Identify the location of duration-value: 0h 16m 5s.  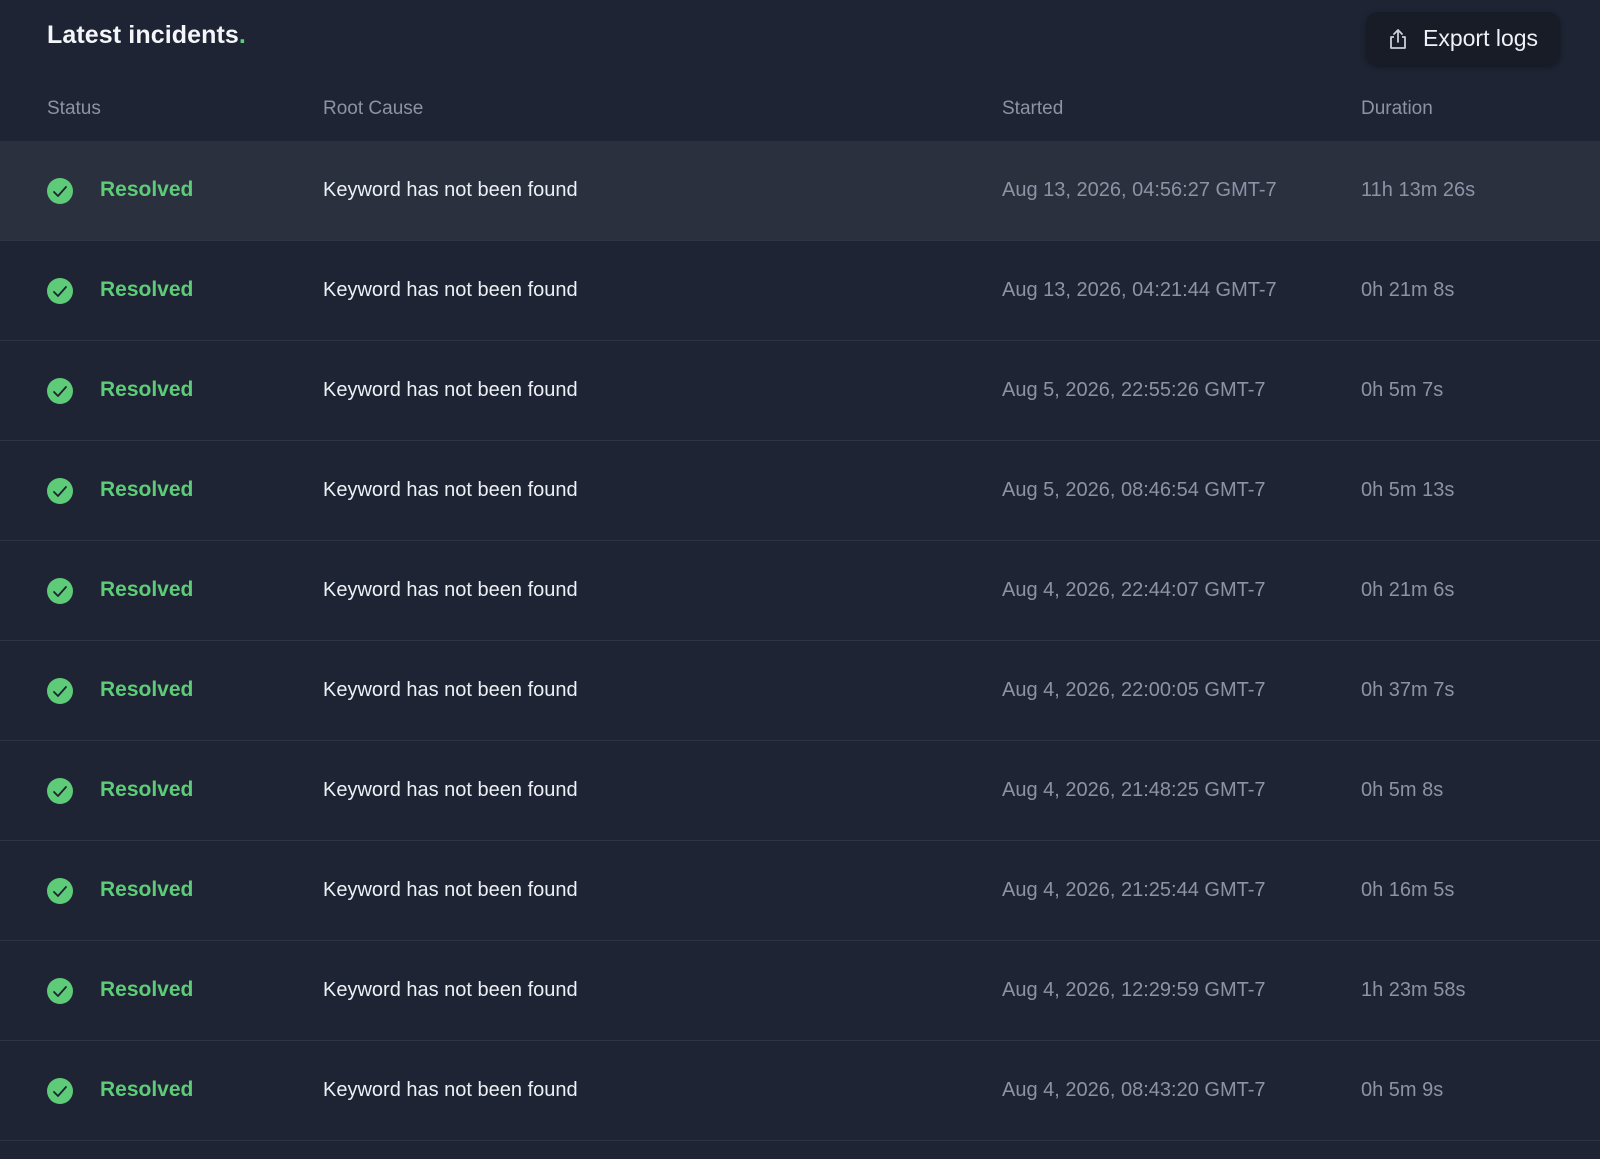
(1408, 890).